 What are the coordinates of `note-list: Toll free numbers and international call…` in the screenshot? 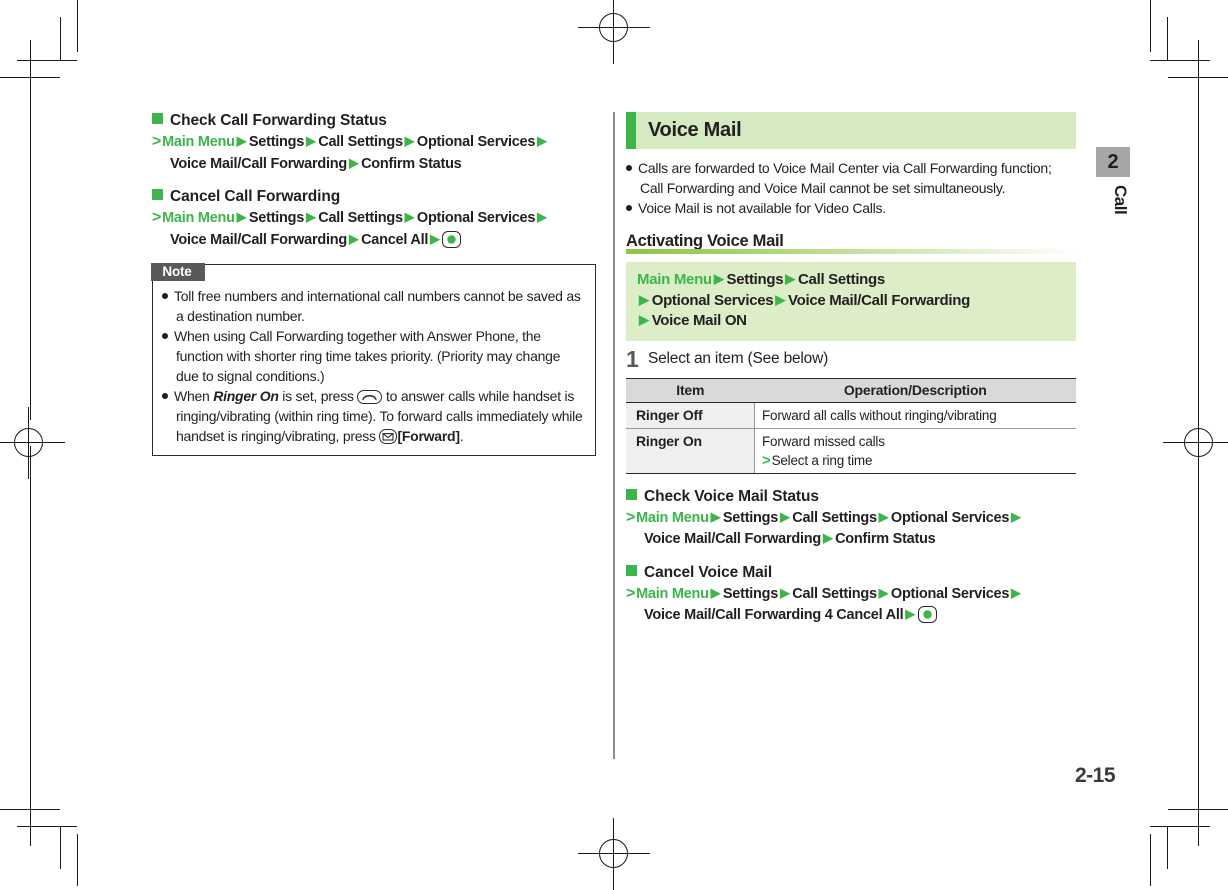 It's located at (374, 366).